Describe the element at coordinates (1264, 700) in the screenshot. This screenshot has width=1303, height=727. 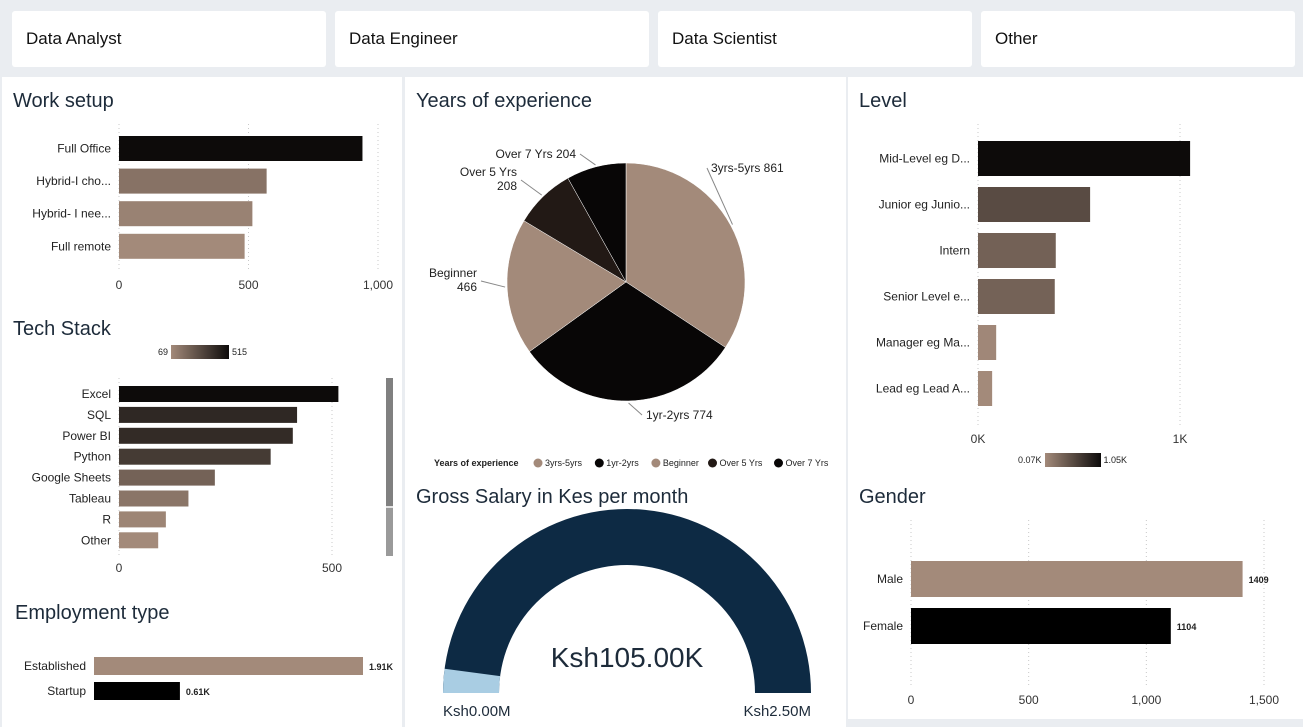
I see `x-tick-label: 1,500` at that location.